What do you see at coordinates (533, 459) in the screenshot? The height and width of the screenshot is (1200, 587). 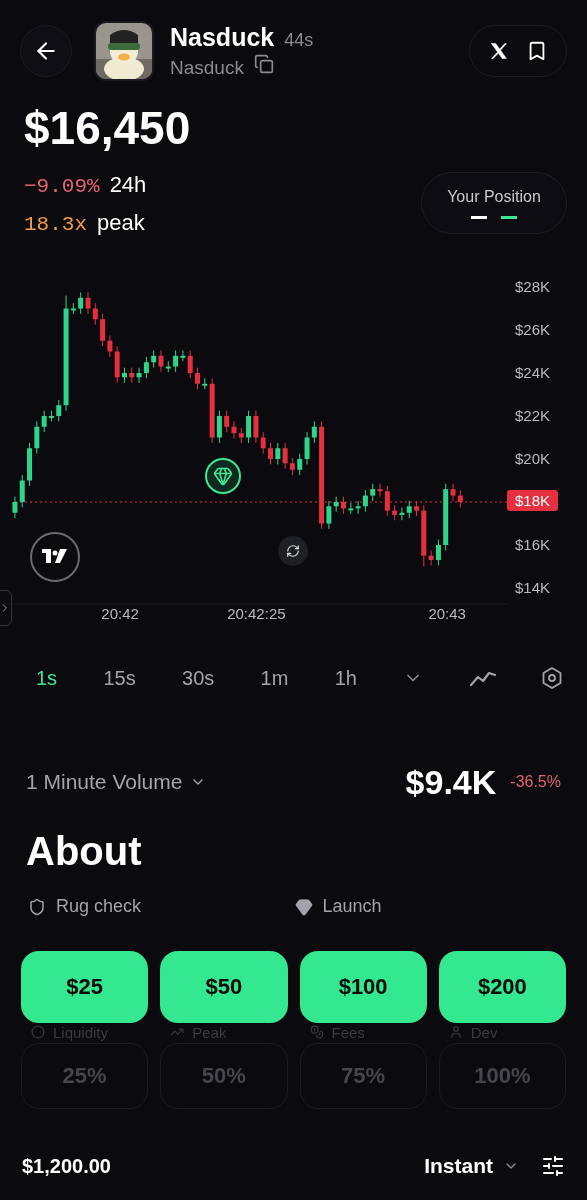 I see `price-axis-label: $20K` at bounding box center [533, 459].